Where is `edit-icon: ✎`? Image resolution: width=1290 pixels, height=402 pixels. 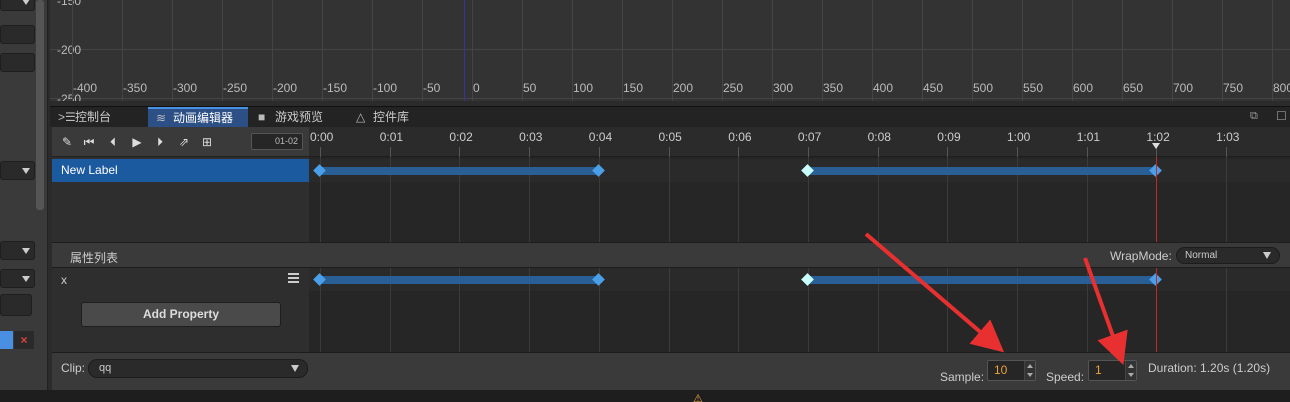 edit-icon: ✎ is located at coordinates (67, 142).